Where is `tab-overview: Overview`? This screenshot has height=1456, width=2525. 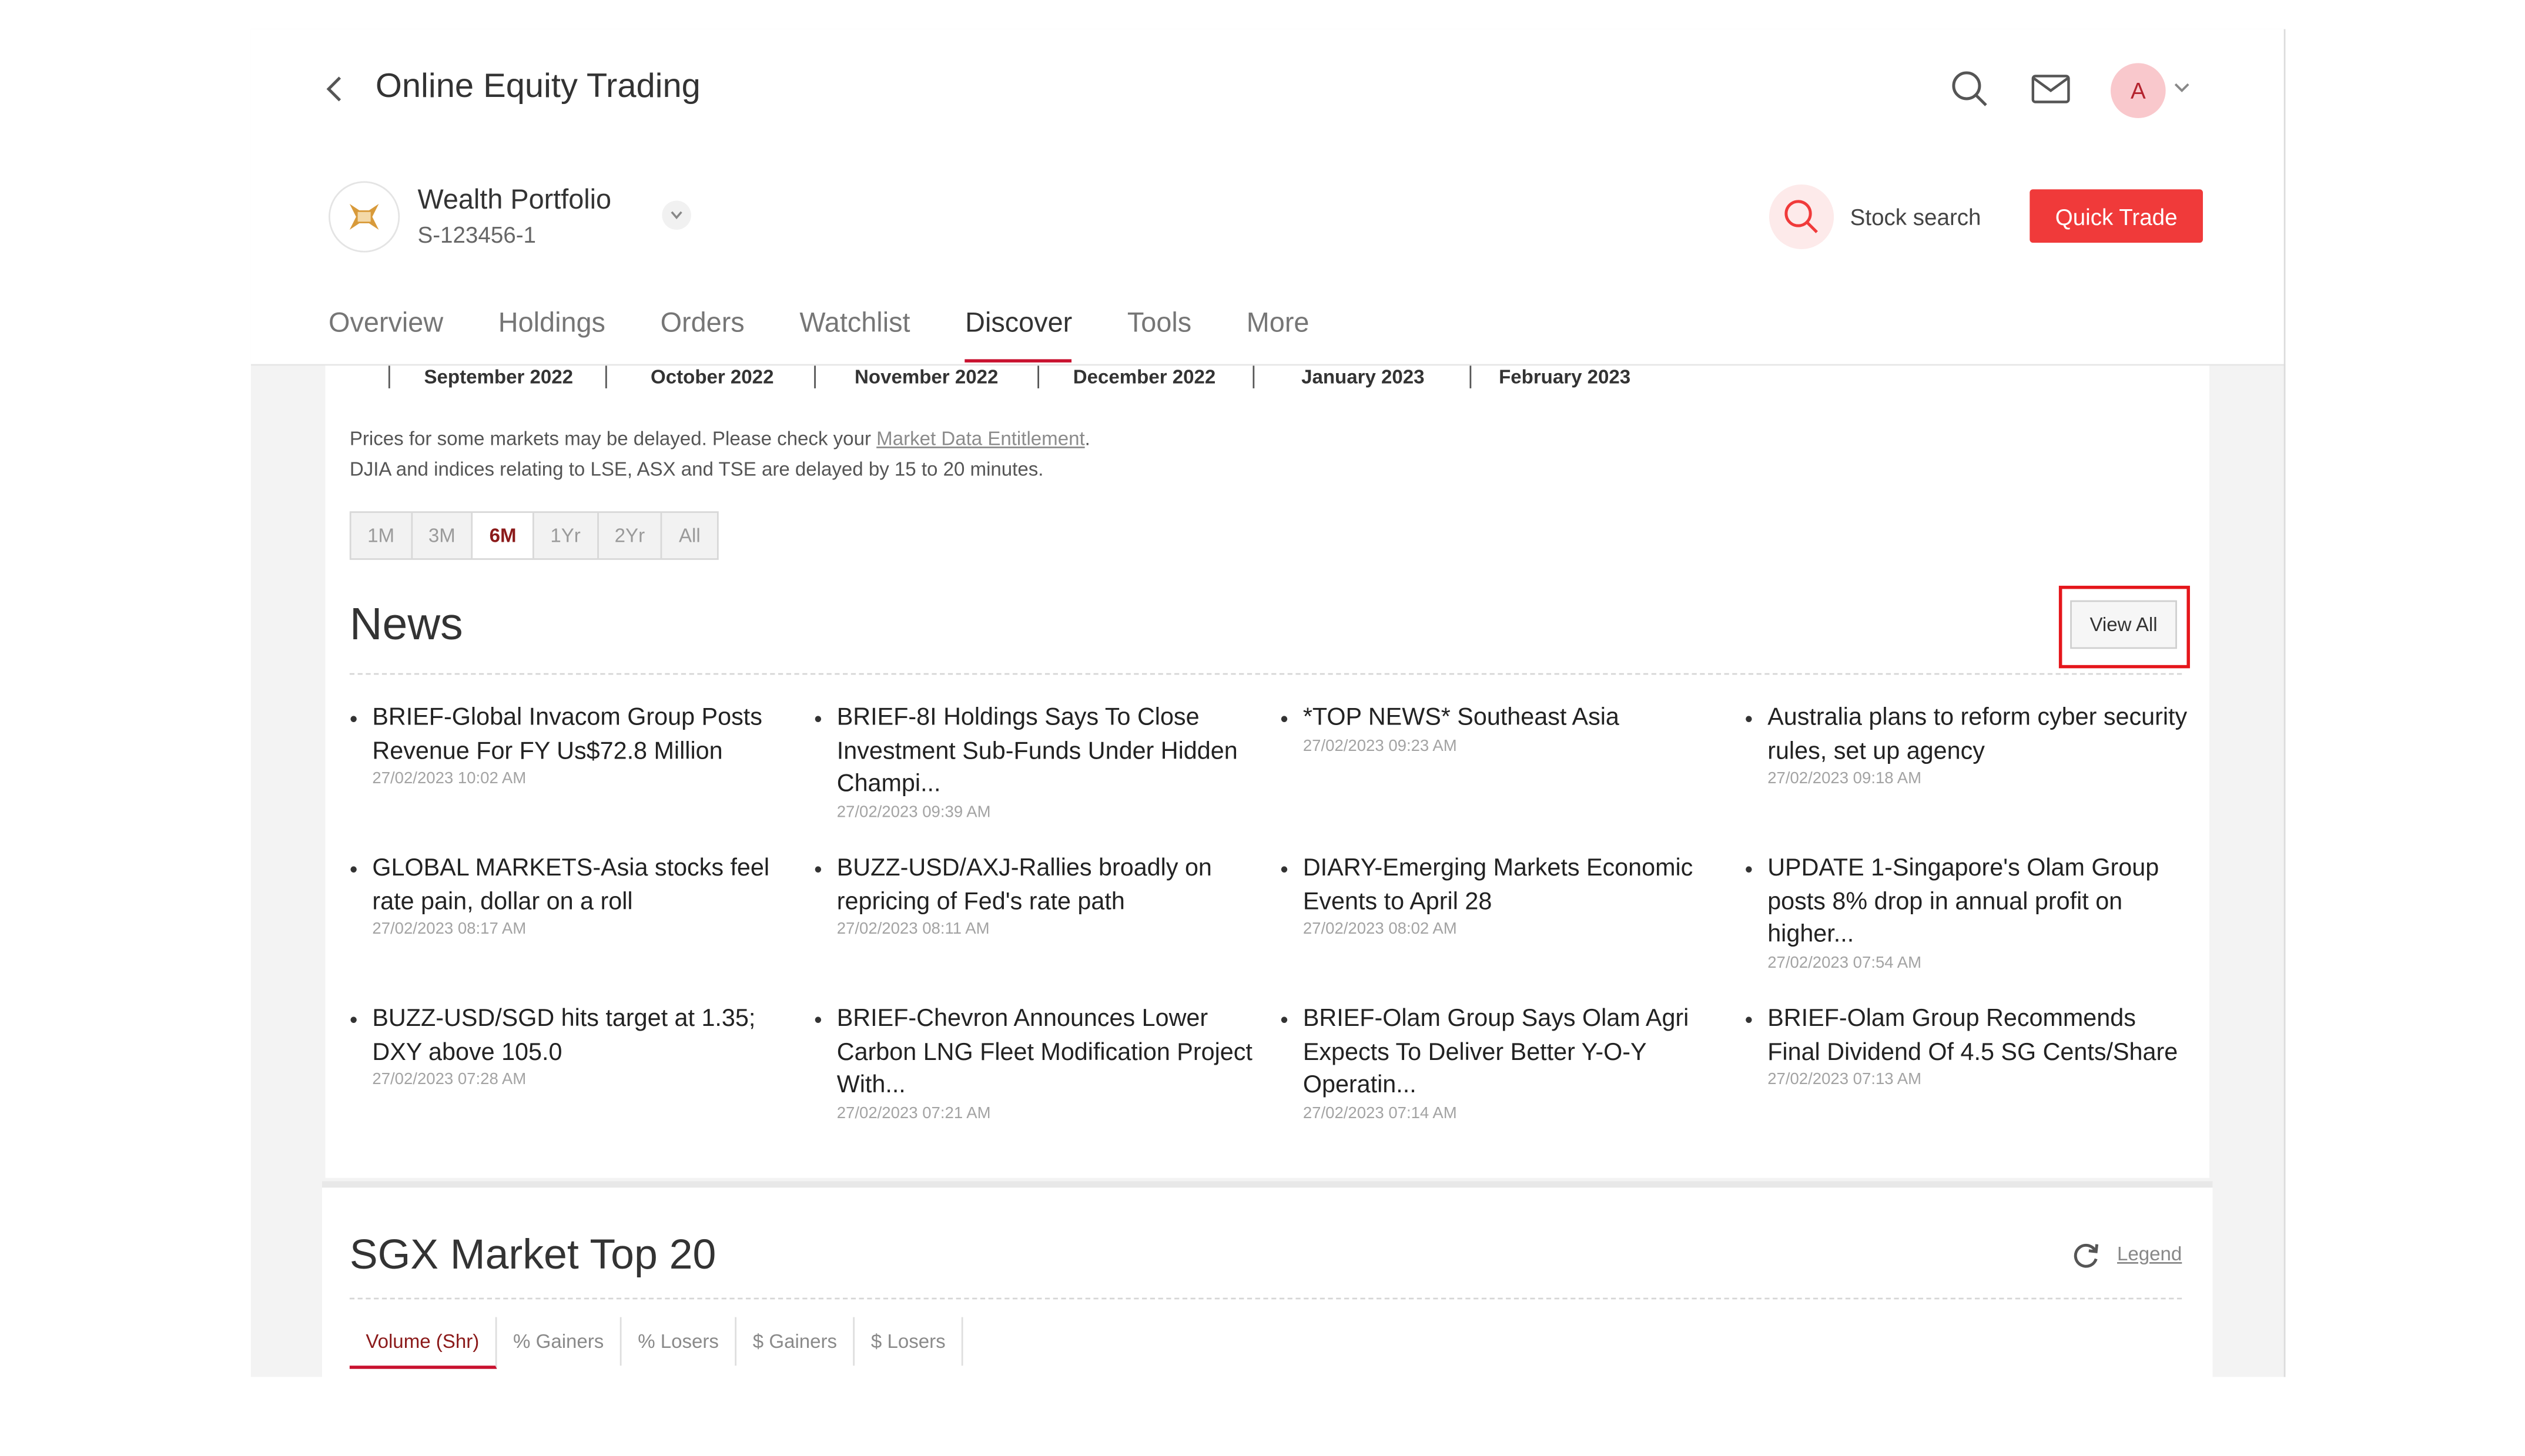
tab-overview: Overview is located at coordinates (386, 335).